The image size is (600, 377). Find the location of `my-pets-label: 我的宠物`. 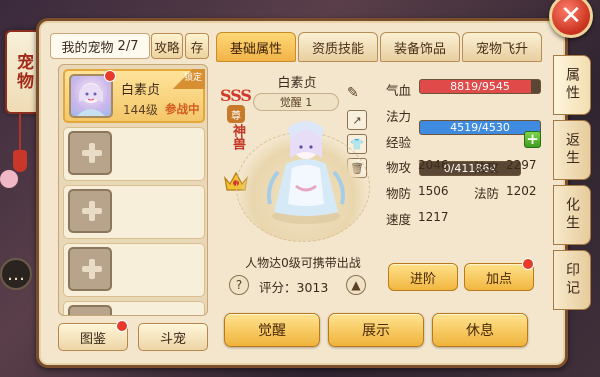

my-pets-label: 我的宠物 is located at coordinates (87, 48).